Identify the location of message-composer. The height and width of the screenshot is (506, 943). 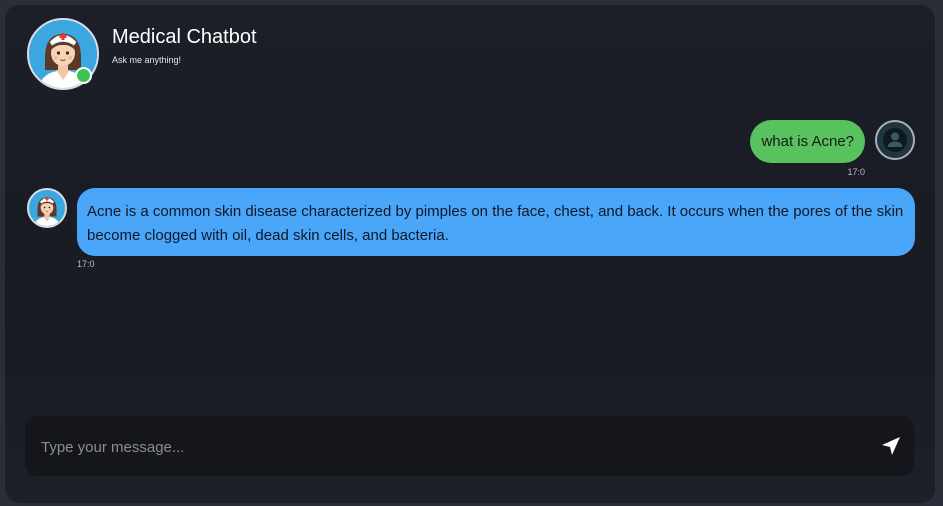
(469, 446).